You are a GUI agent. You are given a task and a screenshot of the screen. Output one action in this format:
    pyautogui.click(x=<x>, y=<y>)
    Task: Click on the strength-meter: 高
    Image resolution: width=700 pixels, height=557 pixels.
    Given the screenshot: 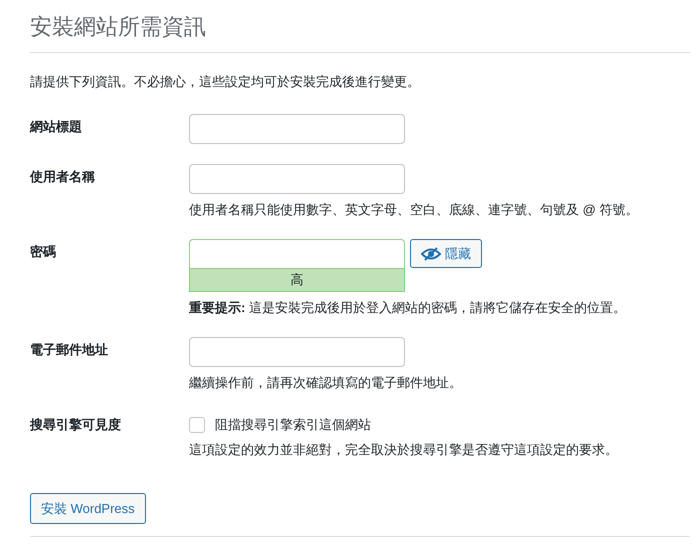 What is the action you would take?
    pyautogui.click(x=297, y=280)
    